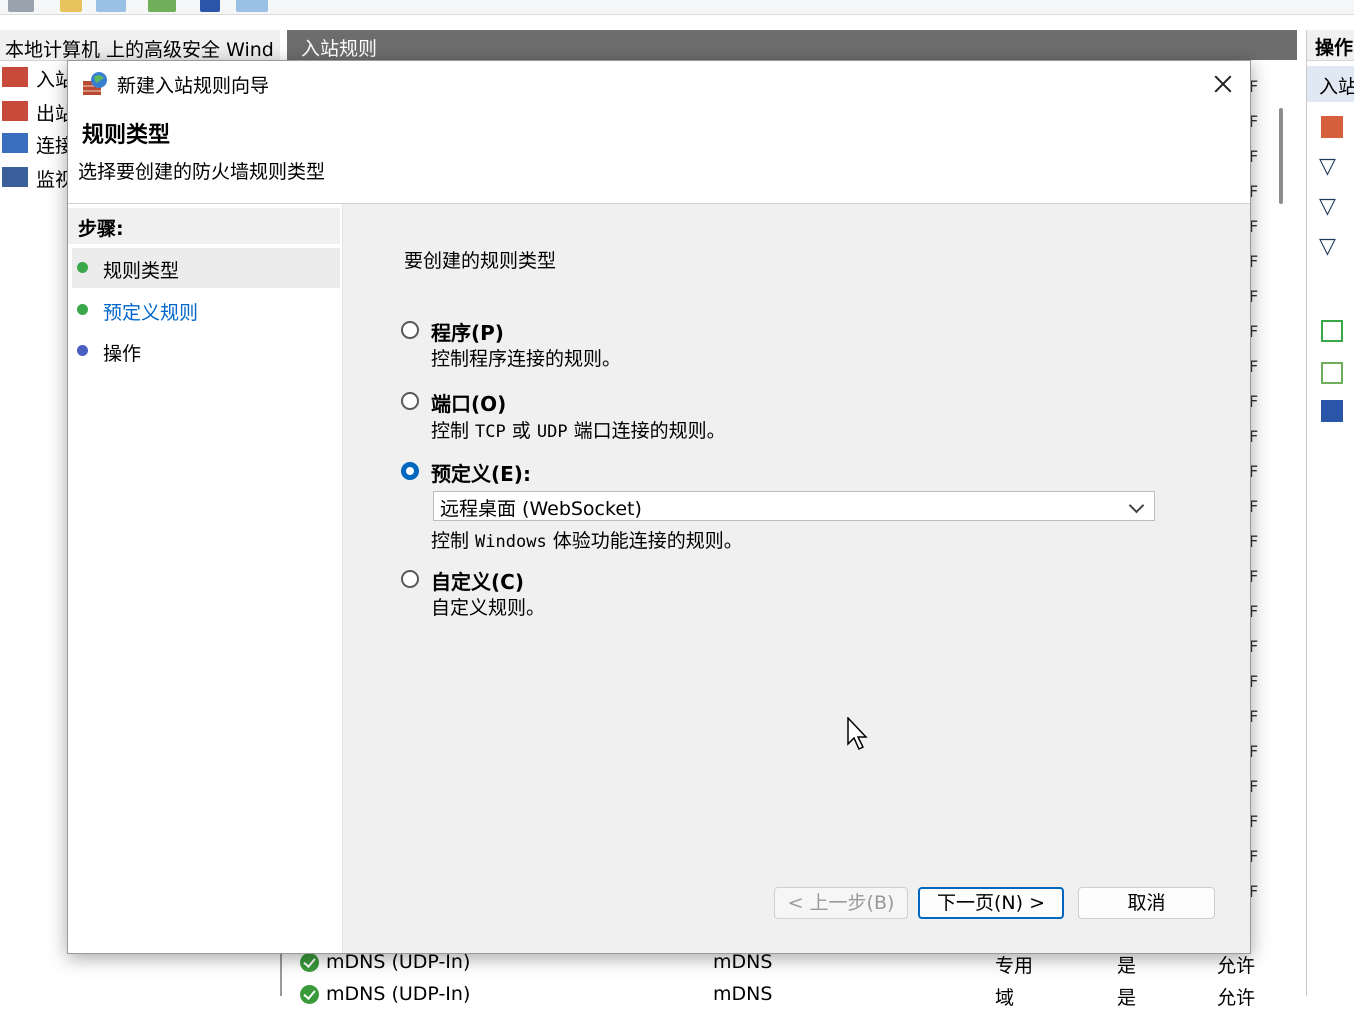  Describe the element at coordinates (1005, 998) in the screenshot. I see `rule-profile: 域` at that location.